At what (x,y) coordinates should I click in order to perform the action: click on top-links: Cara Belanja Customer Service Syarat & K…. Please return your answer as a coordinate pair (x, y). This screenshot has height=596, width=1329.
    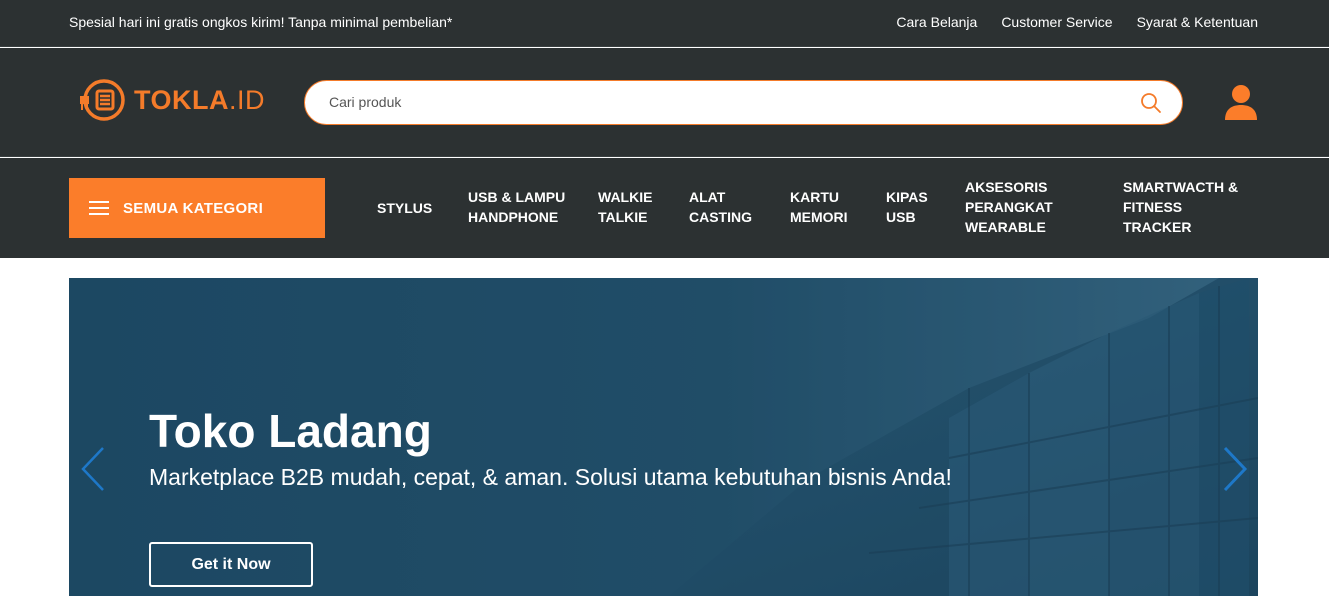
    Looking at the image, I should click on (1077, 22).